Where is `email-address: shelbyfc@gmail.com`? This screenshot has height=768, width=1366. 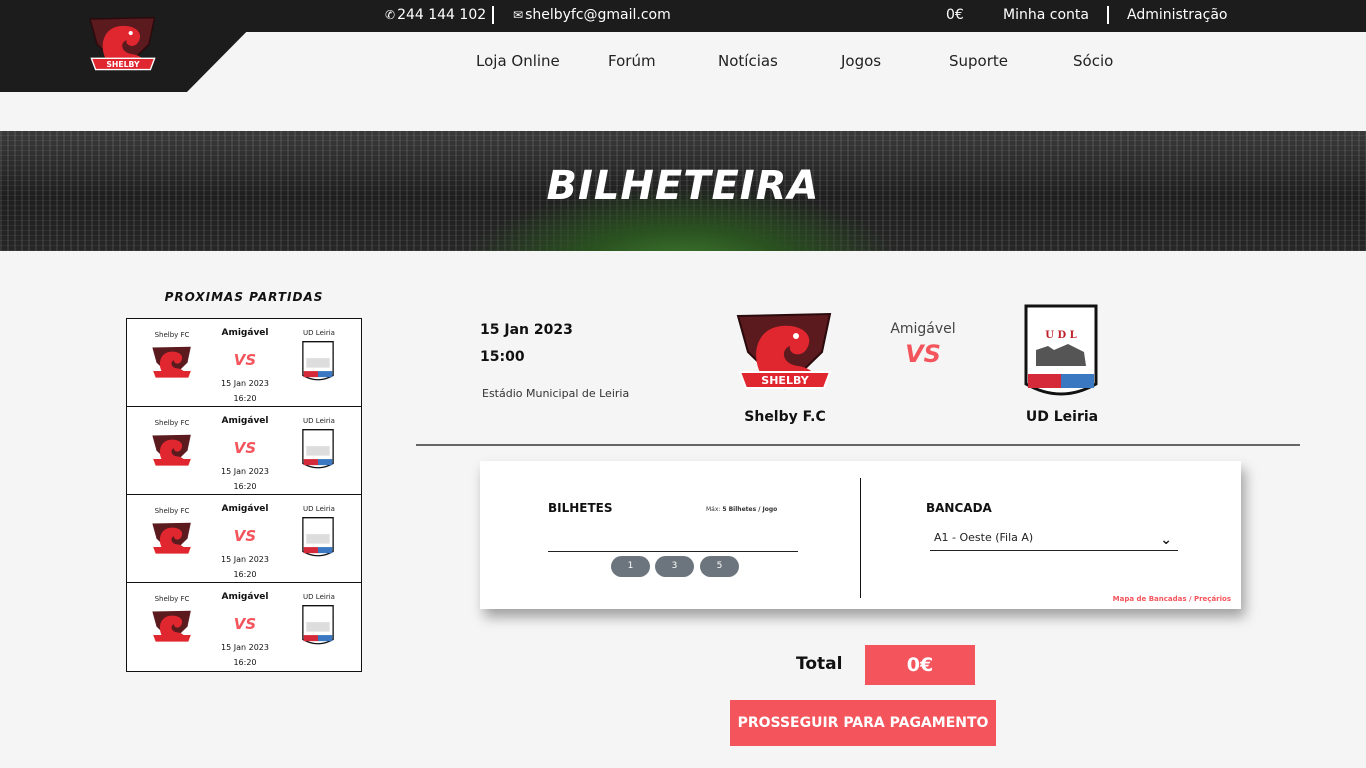 email-address: shelbyfc@gmail.com is located at coordinates (598, 15).